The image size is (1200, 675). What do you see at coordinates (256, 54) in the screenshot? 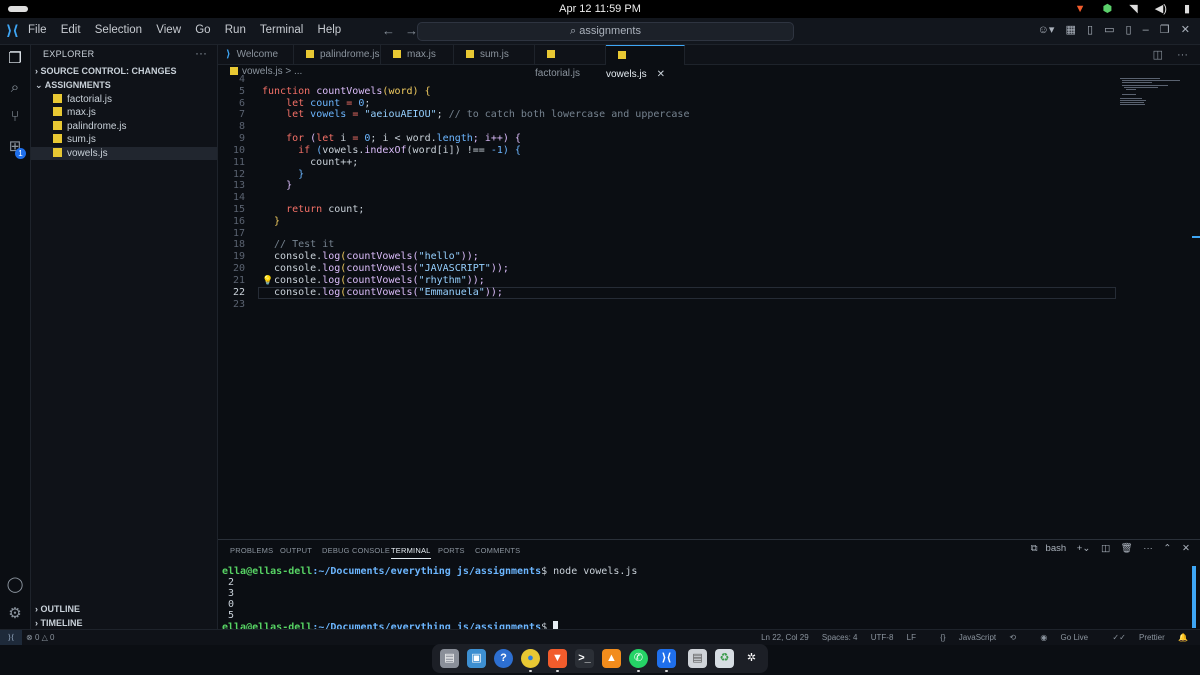
I see `tab-welcome: ⟩ Welcome` at bounding box center [256, 54].